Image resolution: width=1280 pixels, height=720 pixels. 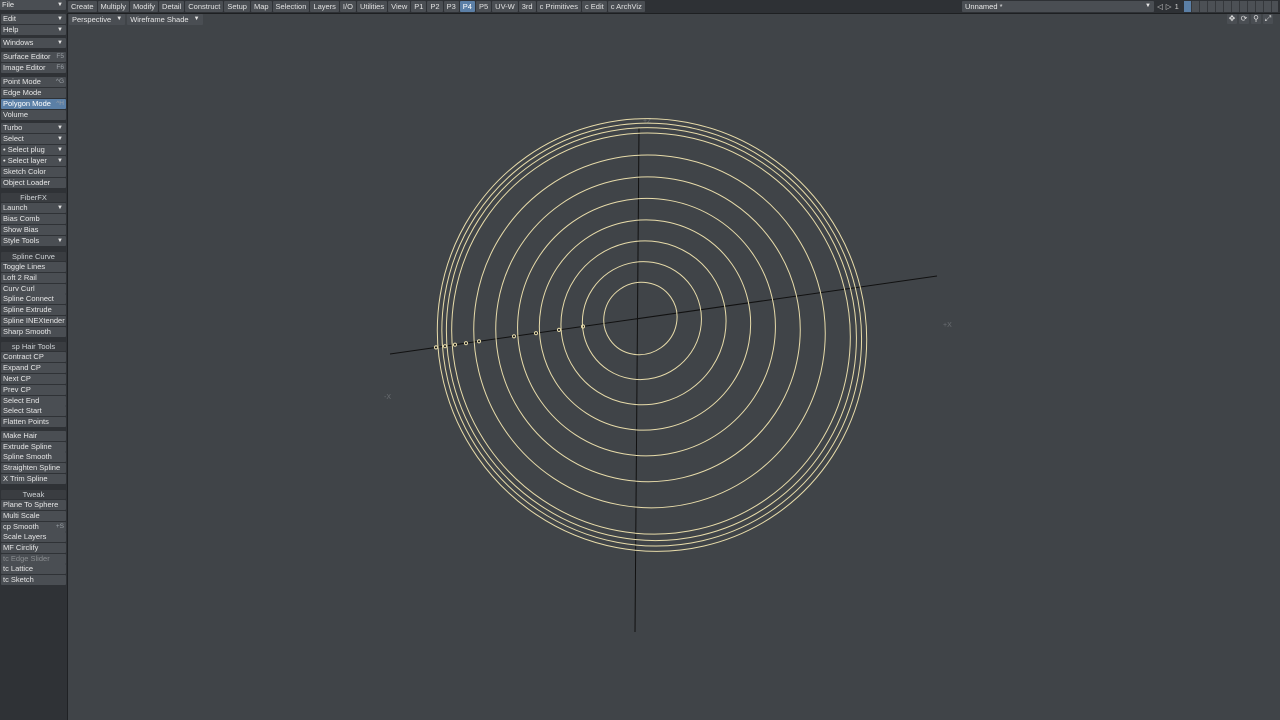 I want to click on tc-lattice-button: tc Lattice, so click(x=33, y=569).